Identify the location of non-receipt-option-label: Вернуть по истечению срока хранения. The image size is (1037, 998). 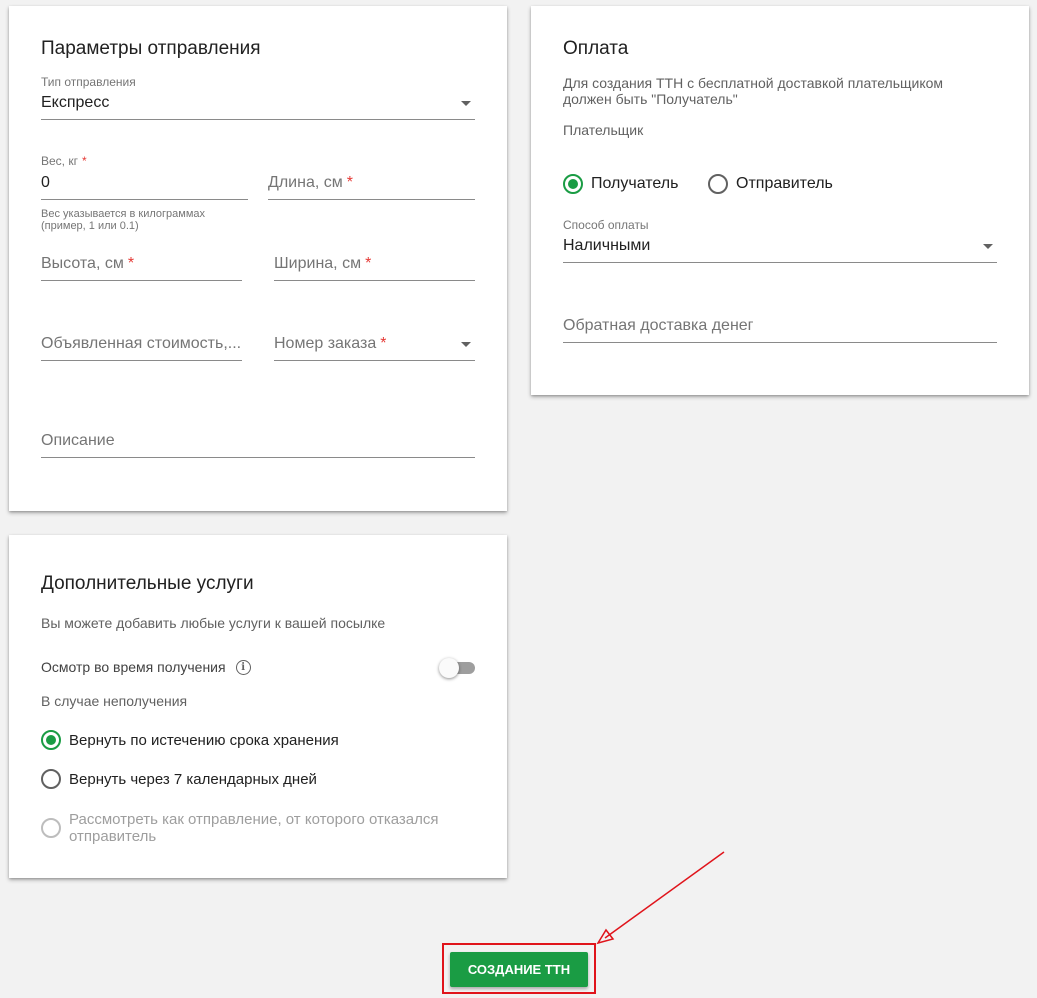
(204, 740).